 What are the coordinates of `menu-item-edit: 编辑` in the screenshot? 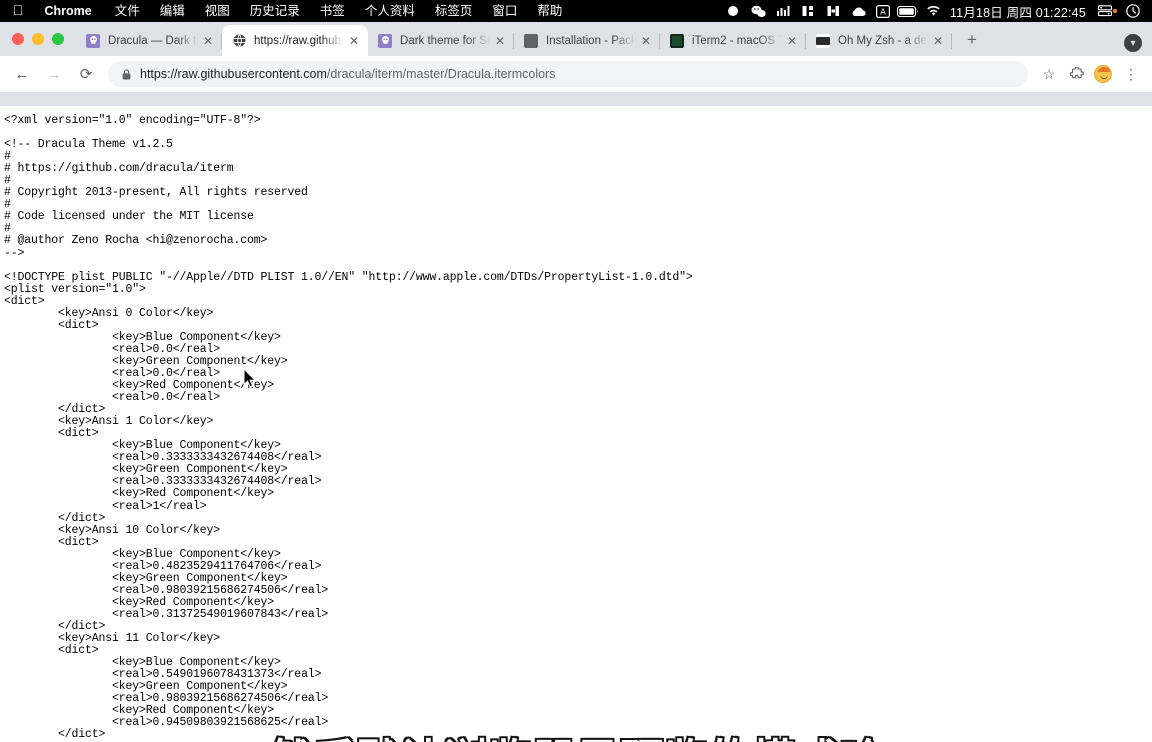 It's located at (172, 11).